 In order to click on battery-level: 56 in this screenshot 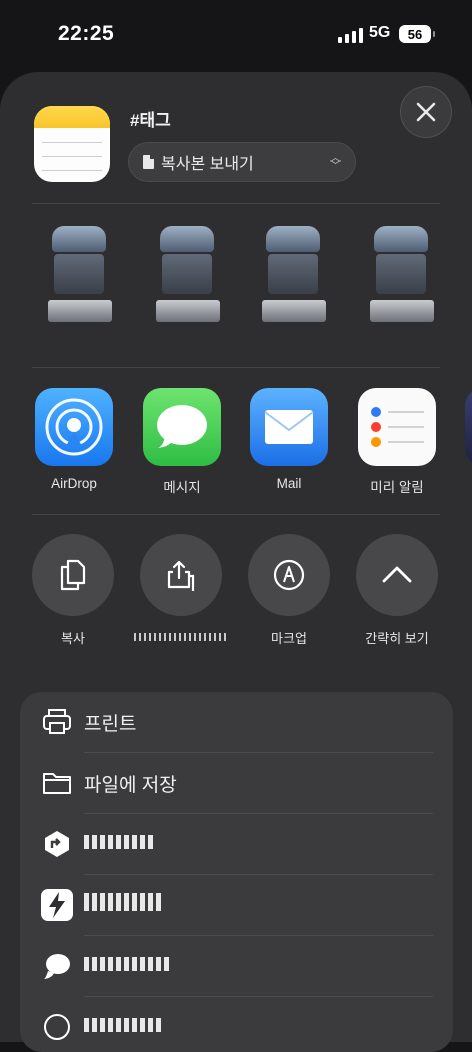, I will do `click(415, 34)`.